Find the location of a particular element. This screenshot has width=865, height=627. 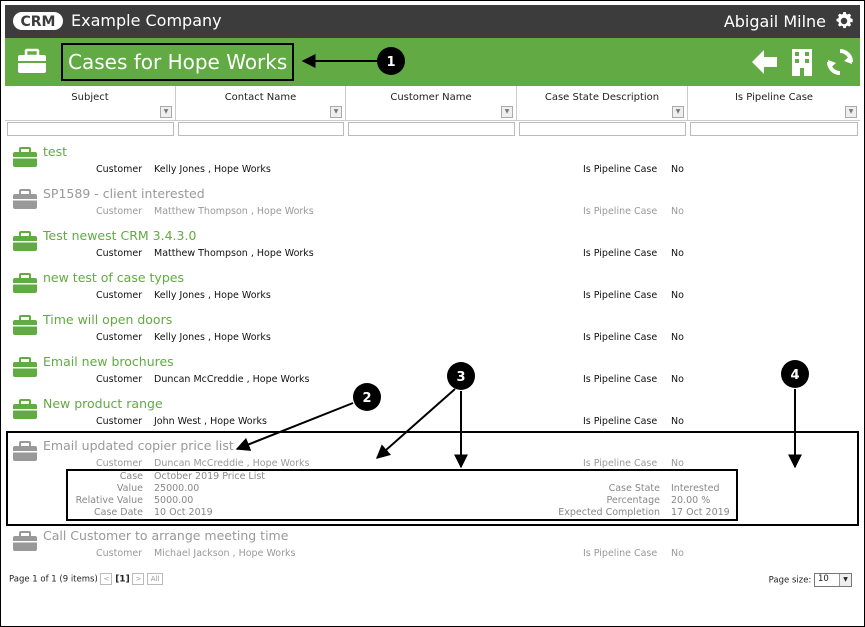

annotation-badge-3: 3 is located at coordinates (461, 376).